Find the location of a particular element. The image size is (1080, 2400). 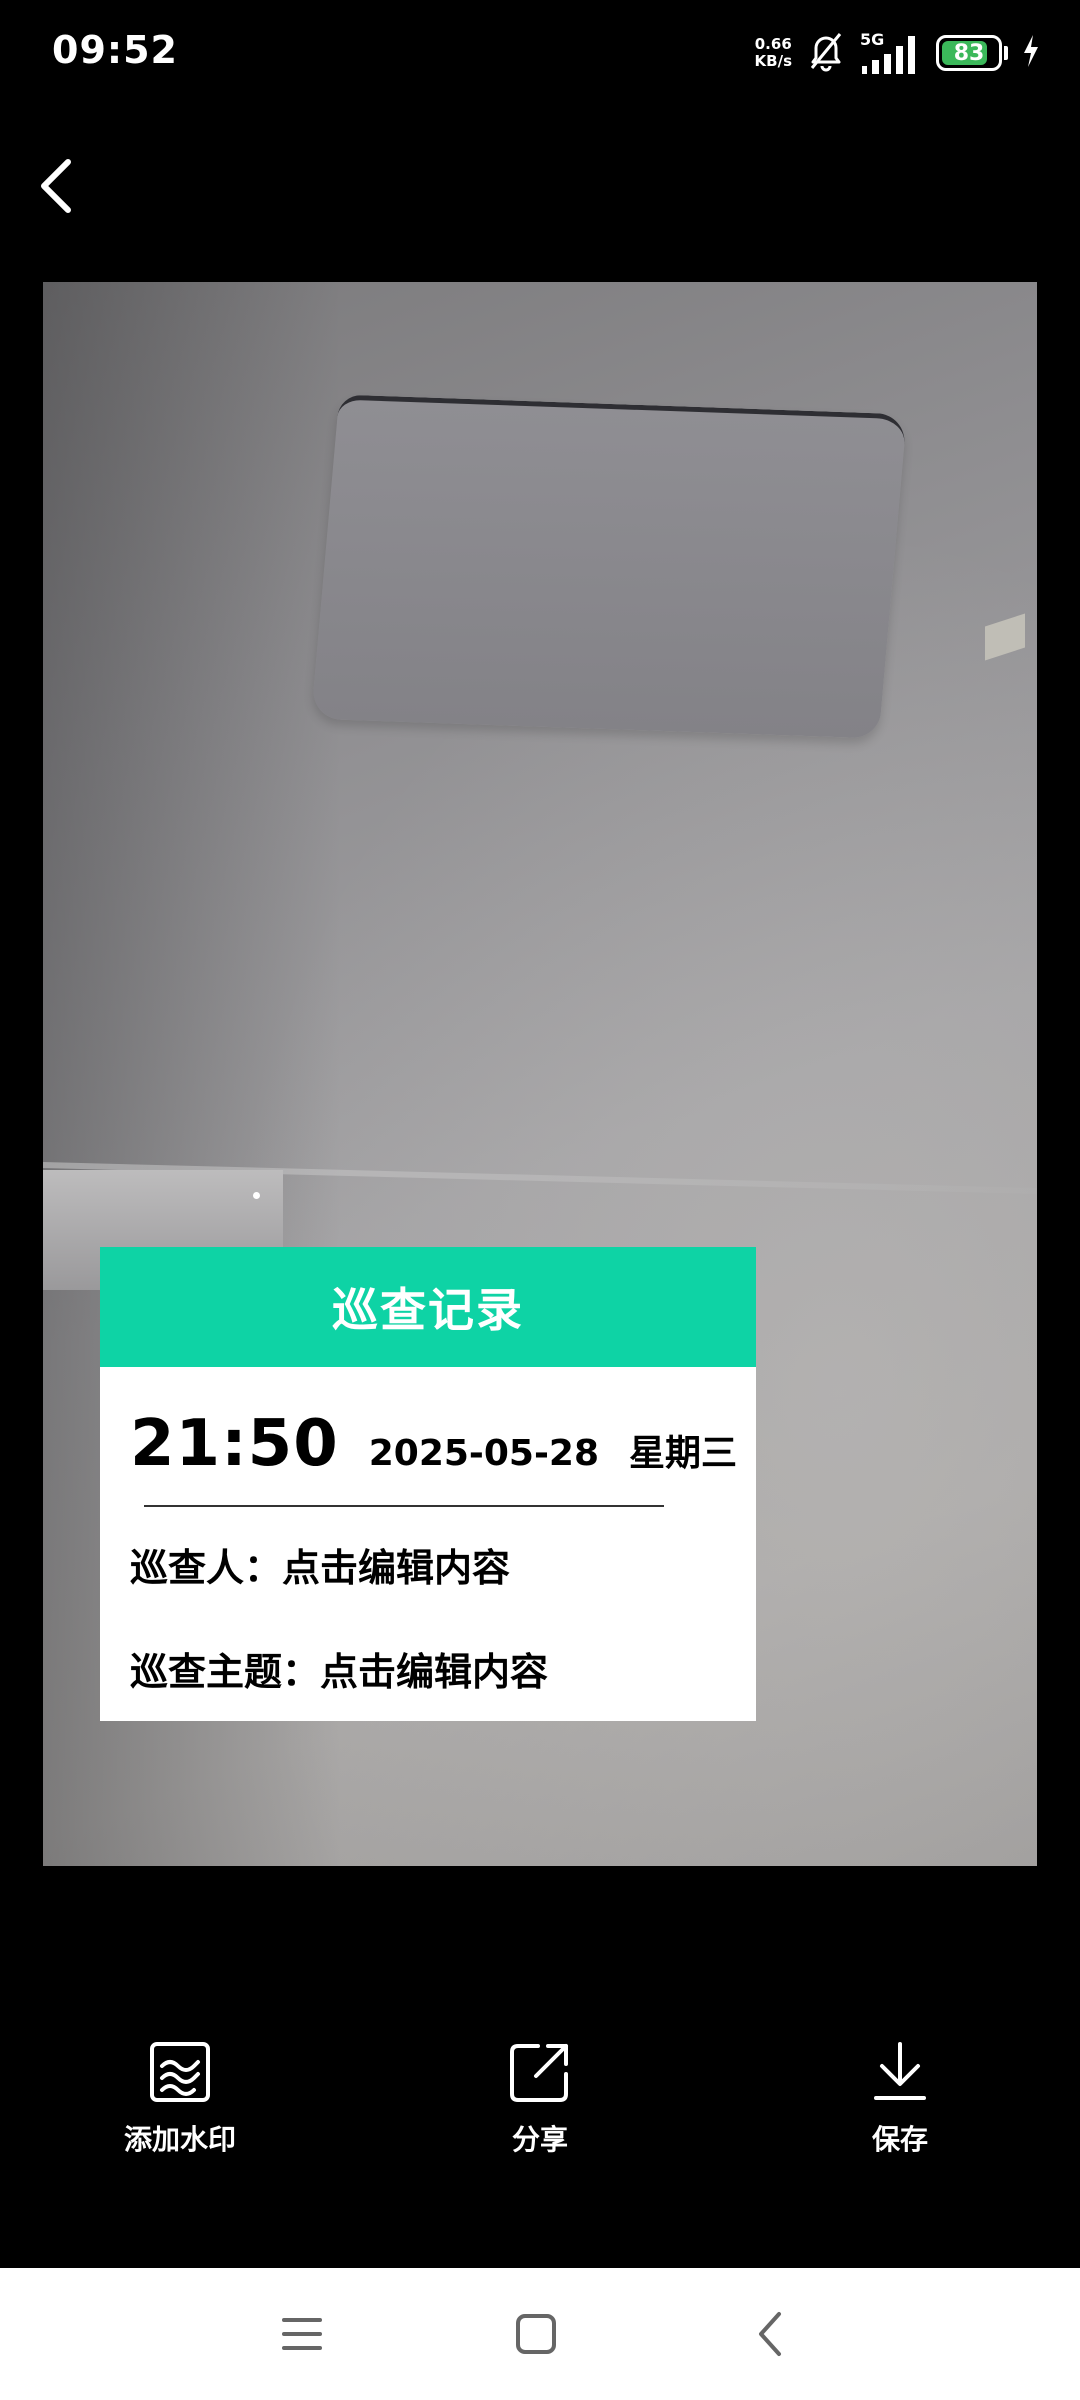

home-button is located at coordinates (536, 2334).